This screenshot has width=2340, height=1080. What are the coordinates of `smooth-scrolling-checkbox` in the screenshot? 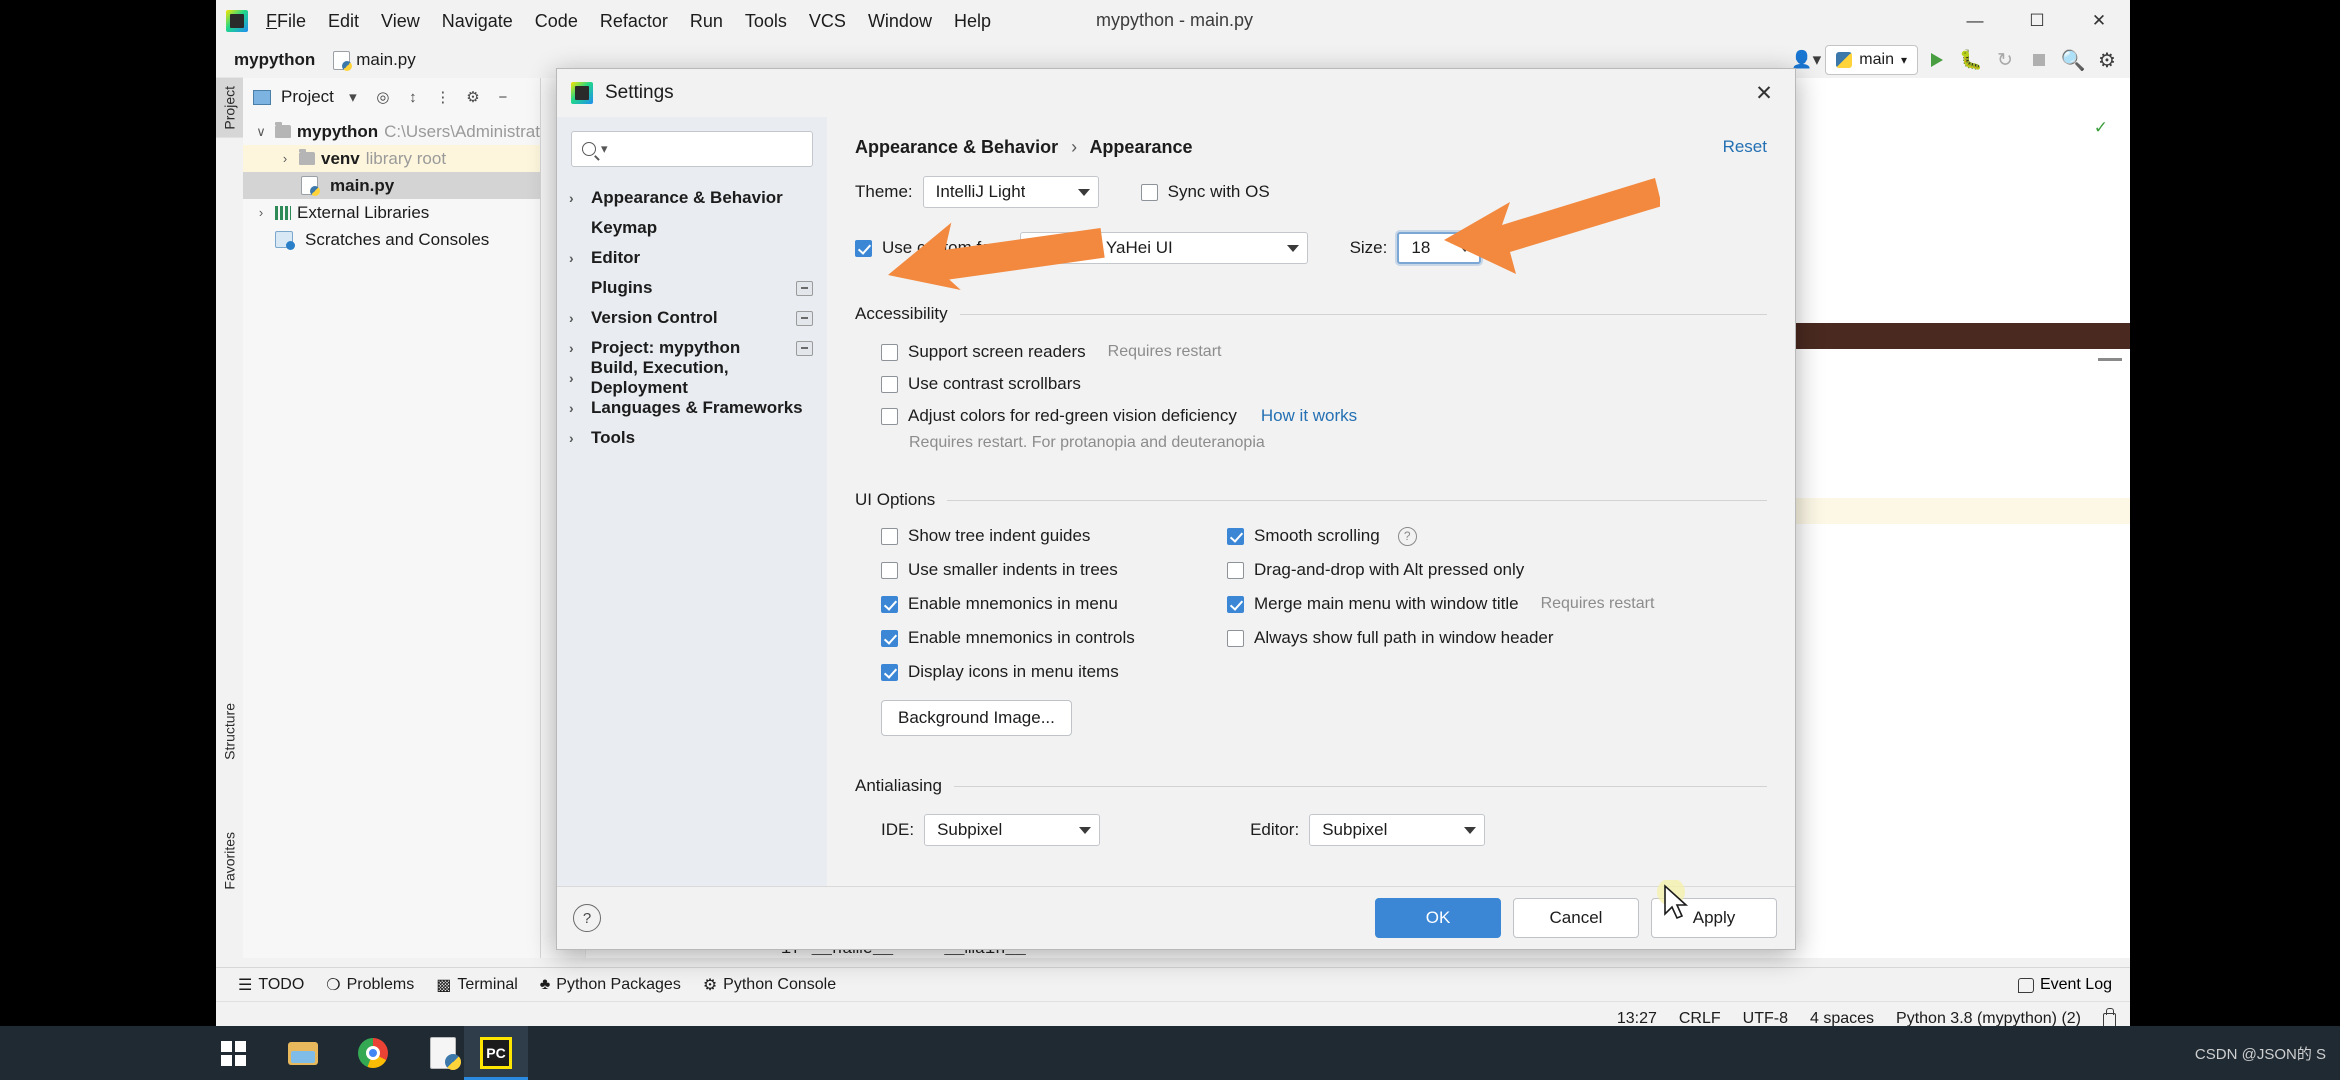 It's located at (1235, 536).